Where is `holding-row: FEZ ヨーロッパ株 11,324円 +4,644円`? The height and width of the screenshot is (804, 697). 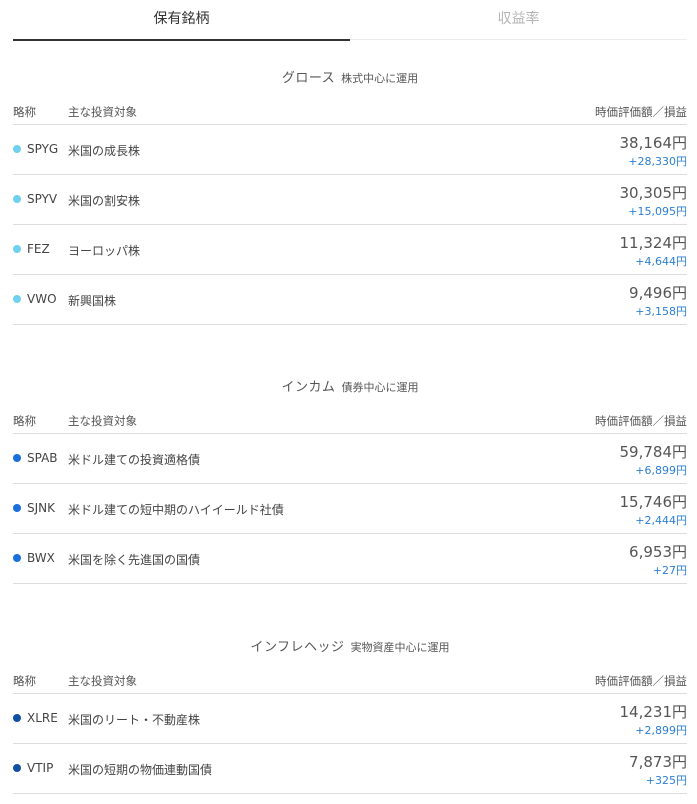
holding-row: FEZ ヨーロッパ株 11,324円 +4,644円 is located at coordinates (350, 250).